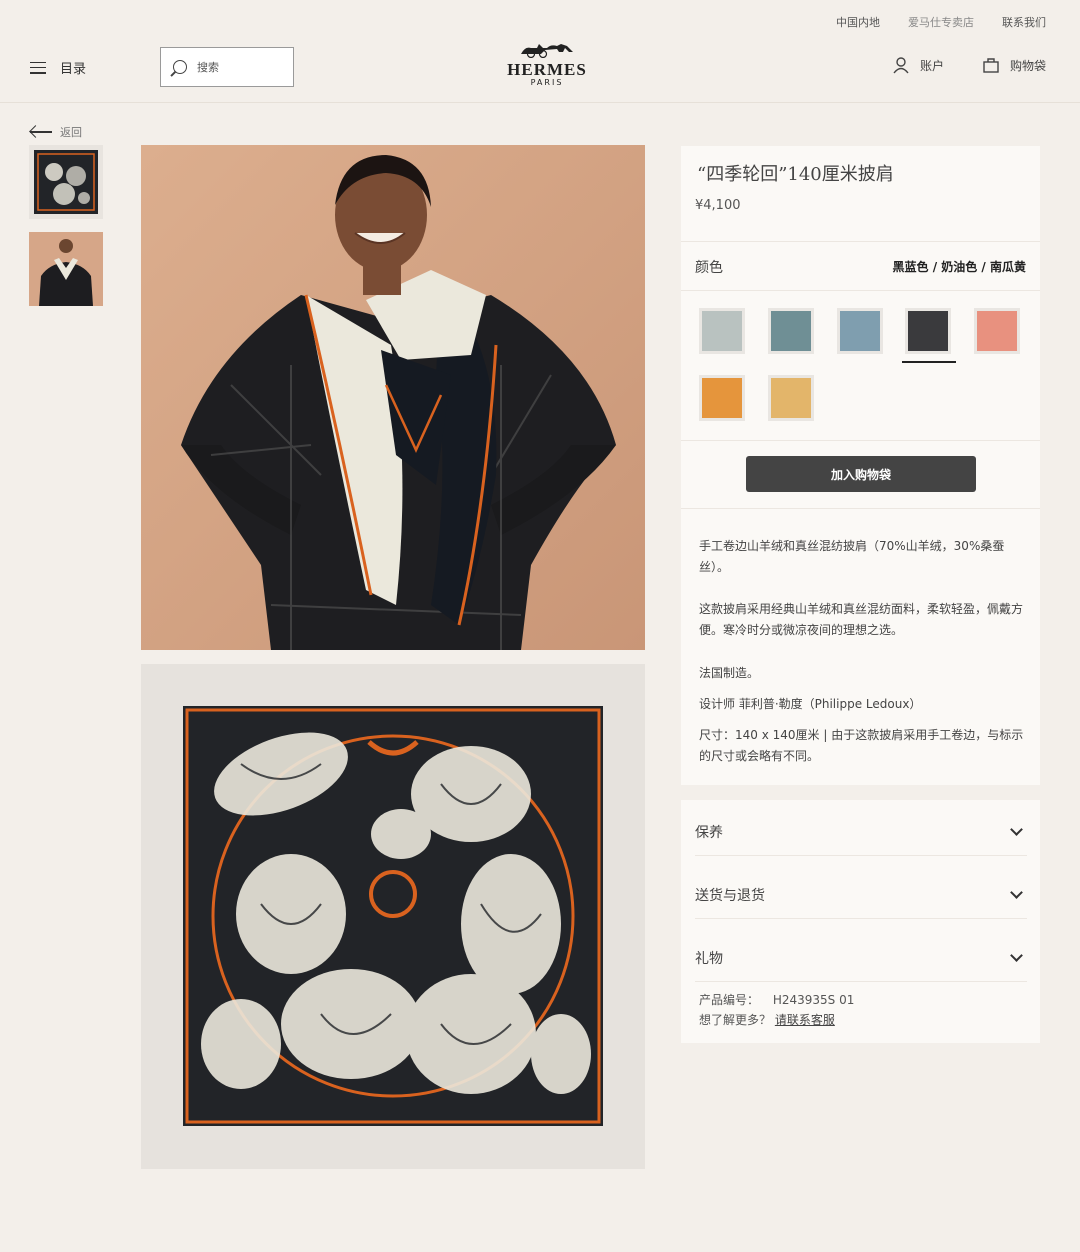 Image resolution: width=1080 pixels, height=1252 pixels. What do you see at coordinates (959, 267) in the screenshot?
I see `color-value: 黑蓝色 / 奶油色 / 南瓜黄` at bounding box center [959, 267].